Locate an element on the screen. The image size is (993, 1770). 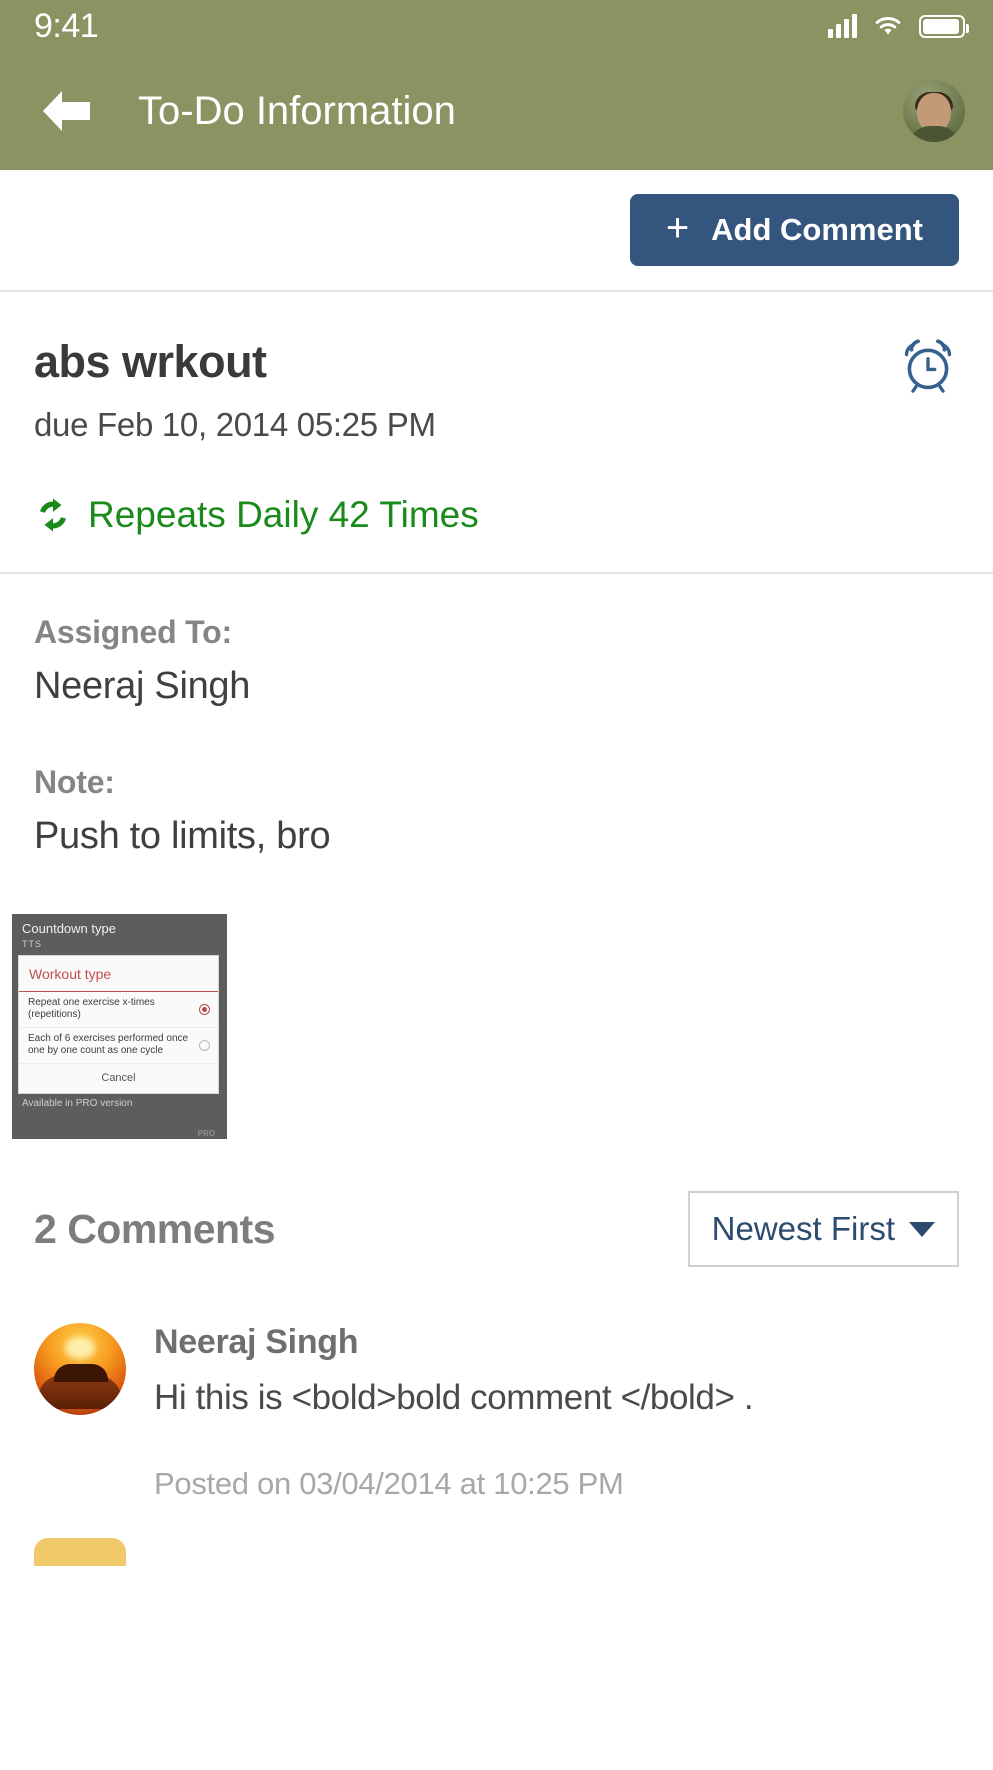
add-comment-row: + Add Comment is located at coordinates (496, 231).